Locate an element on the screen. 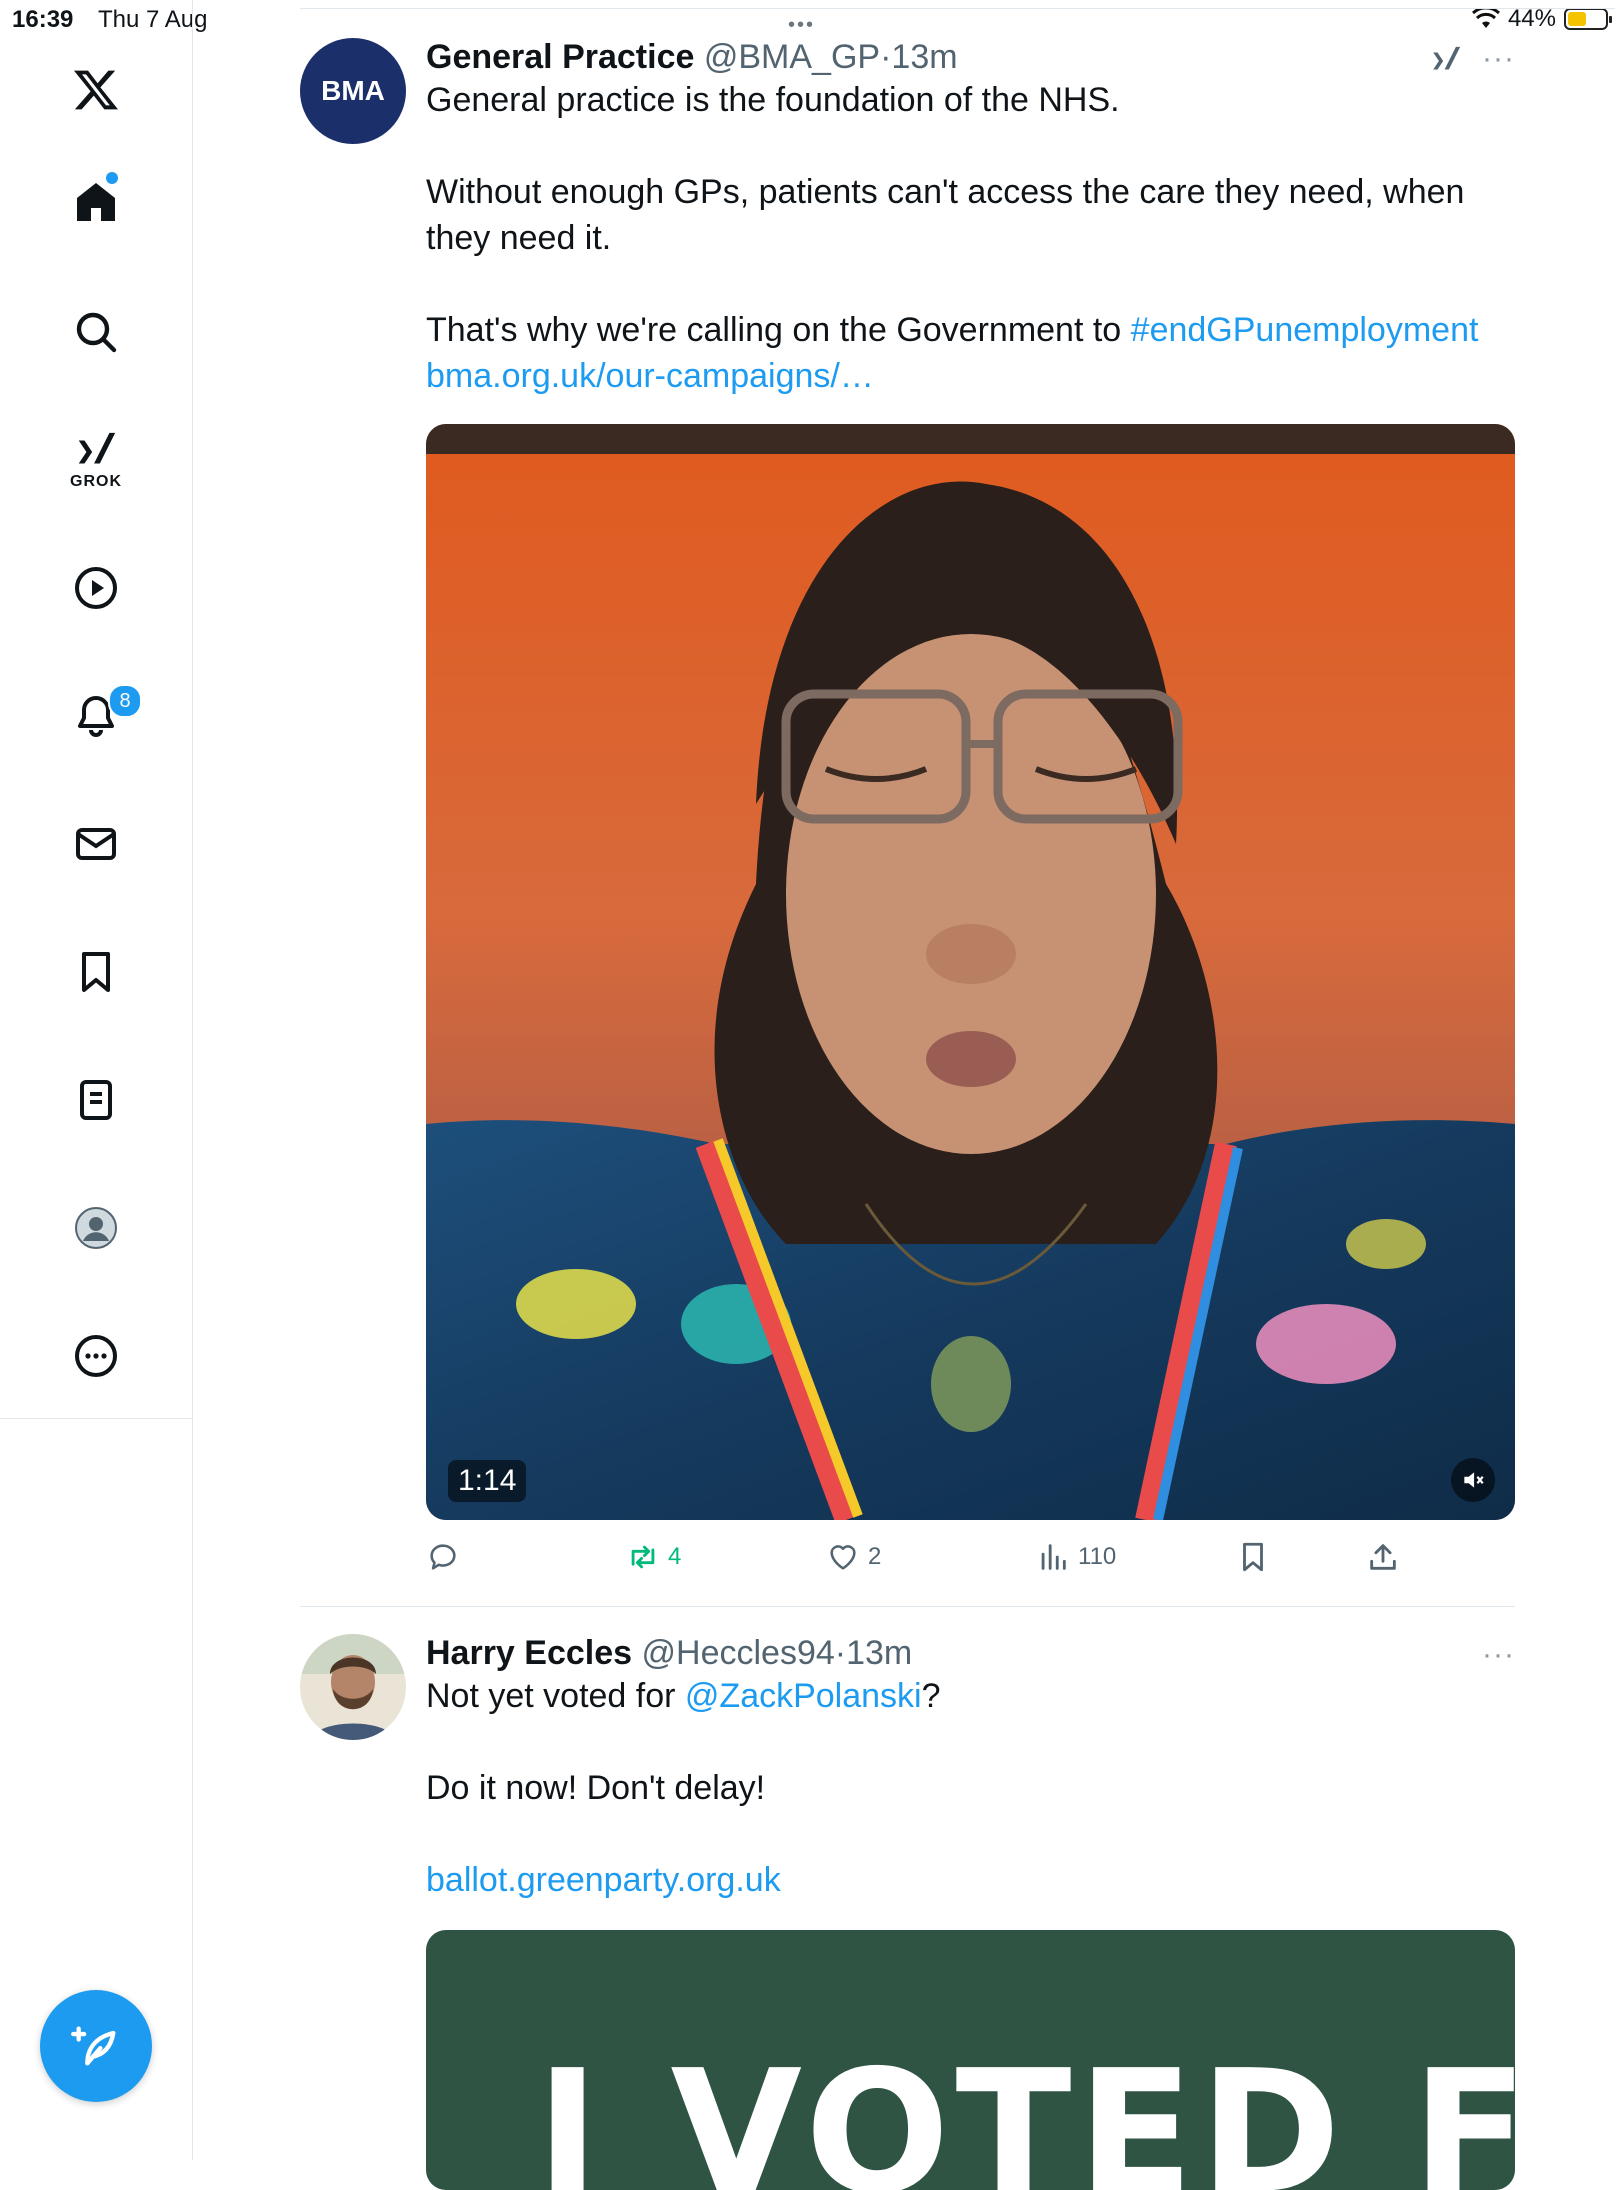 The image size is (1620, 2190). tweet-header: Harry Eccles @Heccles94·13m is located at coordinates (669, 1653).